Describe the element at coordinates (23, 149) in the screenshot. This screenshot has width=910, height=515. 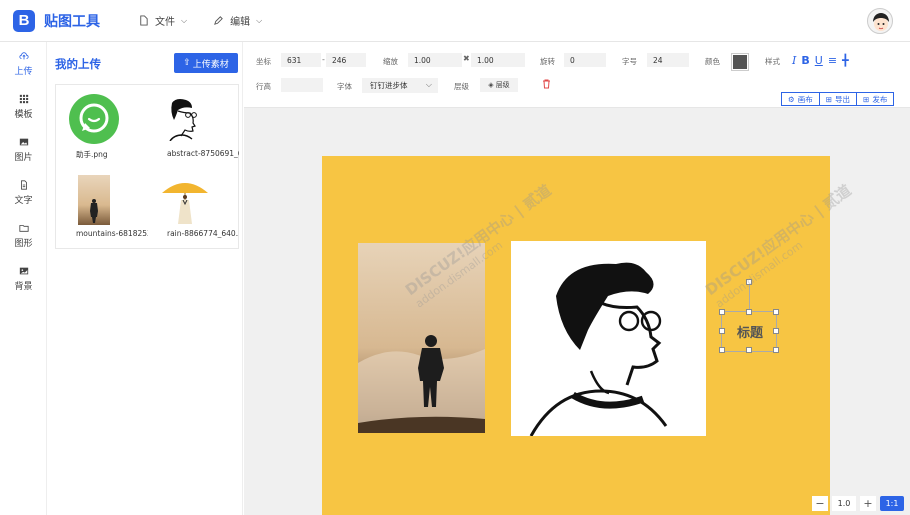
I see `rail-item-image: 图片` at that location.